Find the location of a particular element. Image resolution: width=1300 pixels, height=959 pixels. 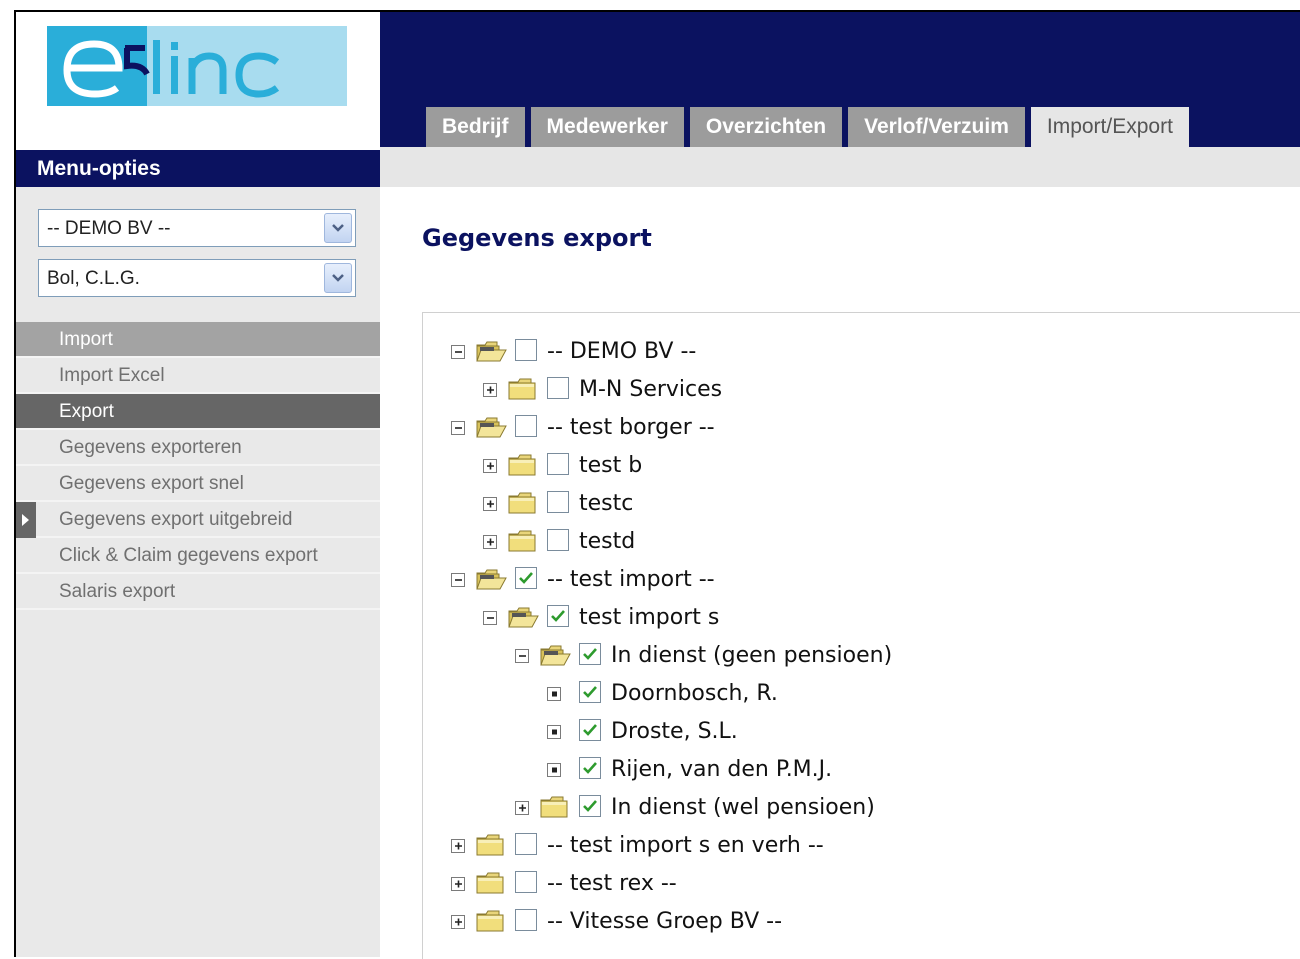

tree-row: testc is located at coordinates (891, 504).